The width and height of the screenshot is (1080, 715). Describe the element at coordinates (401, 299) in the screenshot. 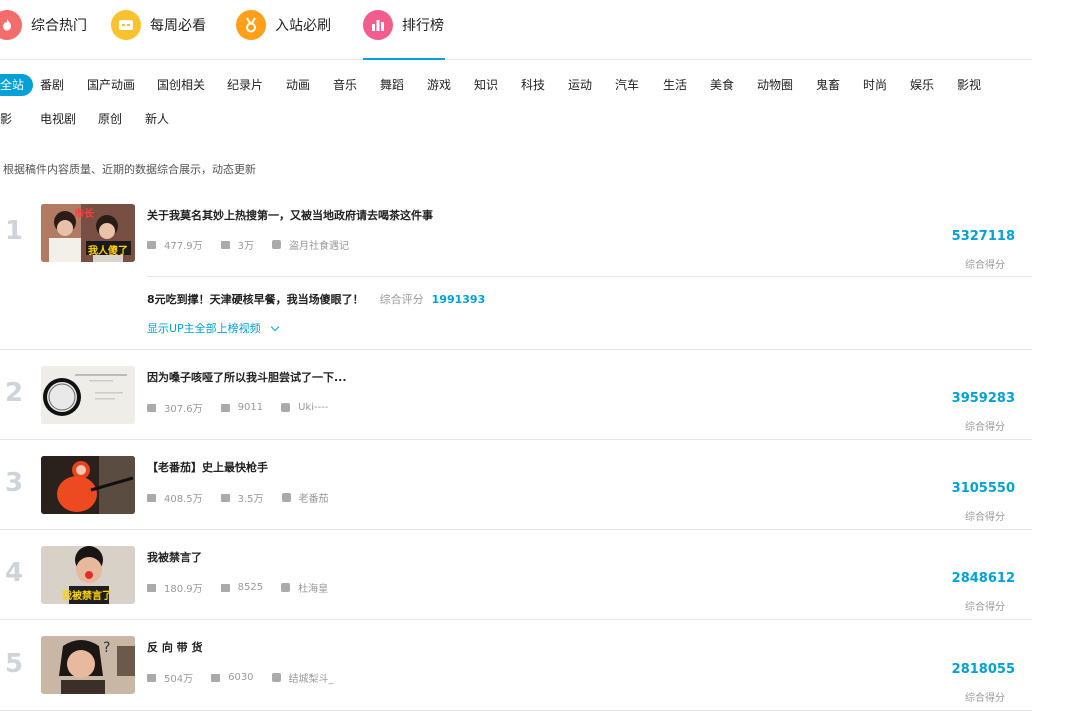

I see `related-score-label: 综合评分` at that location.